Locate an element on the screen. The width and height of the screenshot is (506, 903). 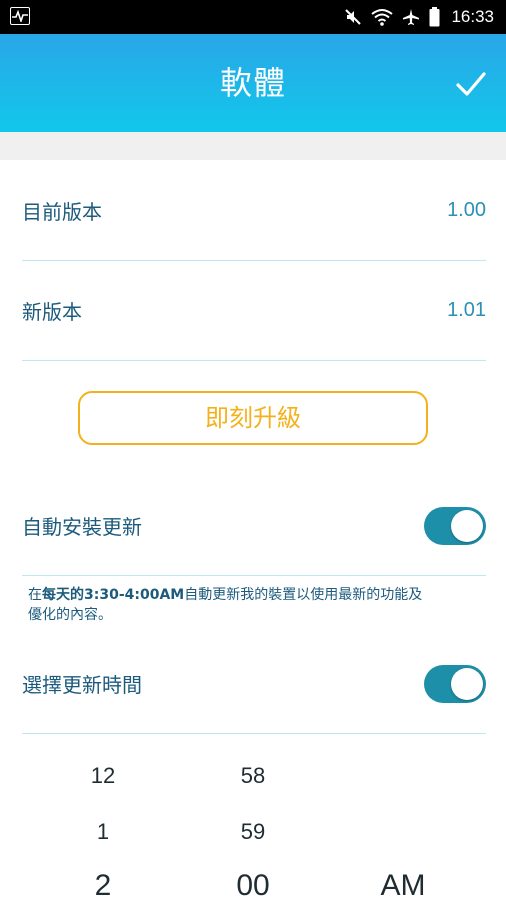
confirm-button is located at coordinates (471, 84).